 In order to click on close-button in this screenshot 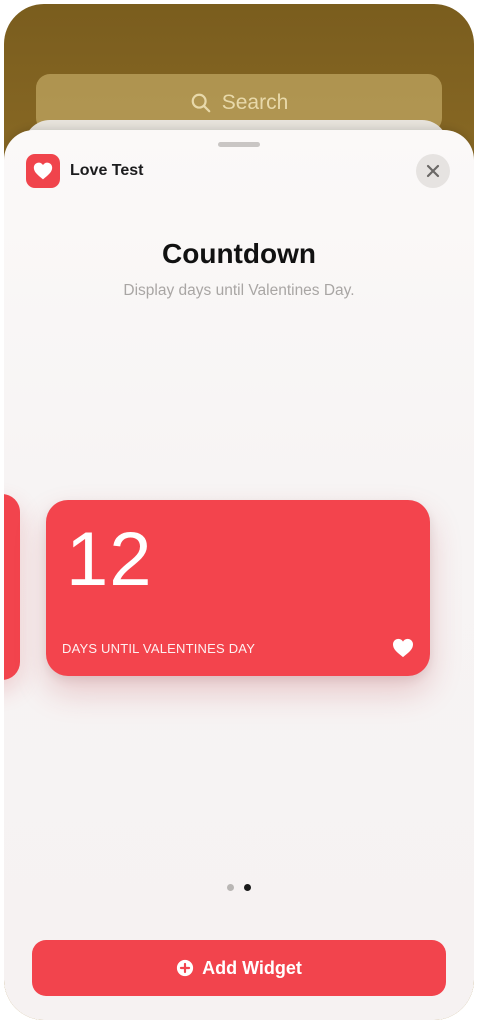, I will do `click(433, 171)`.